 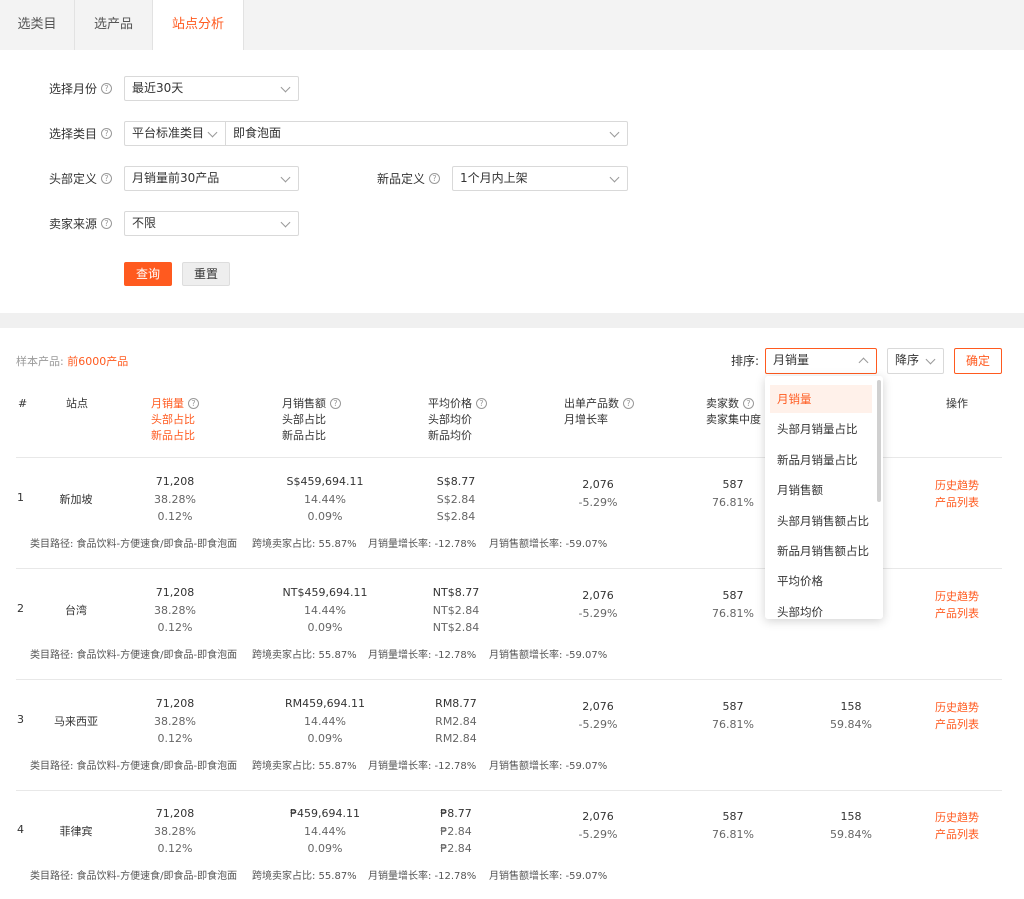 What do you see at coordinates (456, 831) in the screenshot?
I see `price-cell-line: ₱2.84` at bounding box center [456, 831].